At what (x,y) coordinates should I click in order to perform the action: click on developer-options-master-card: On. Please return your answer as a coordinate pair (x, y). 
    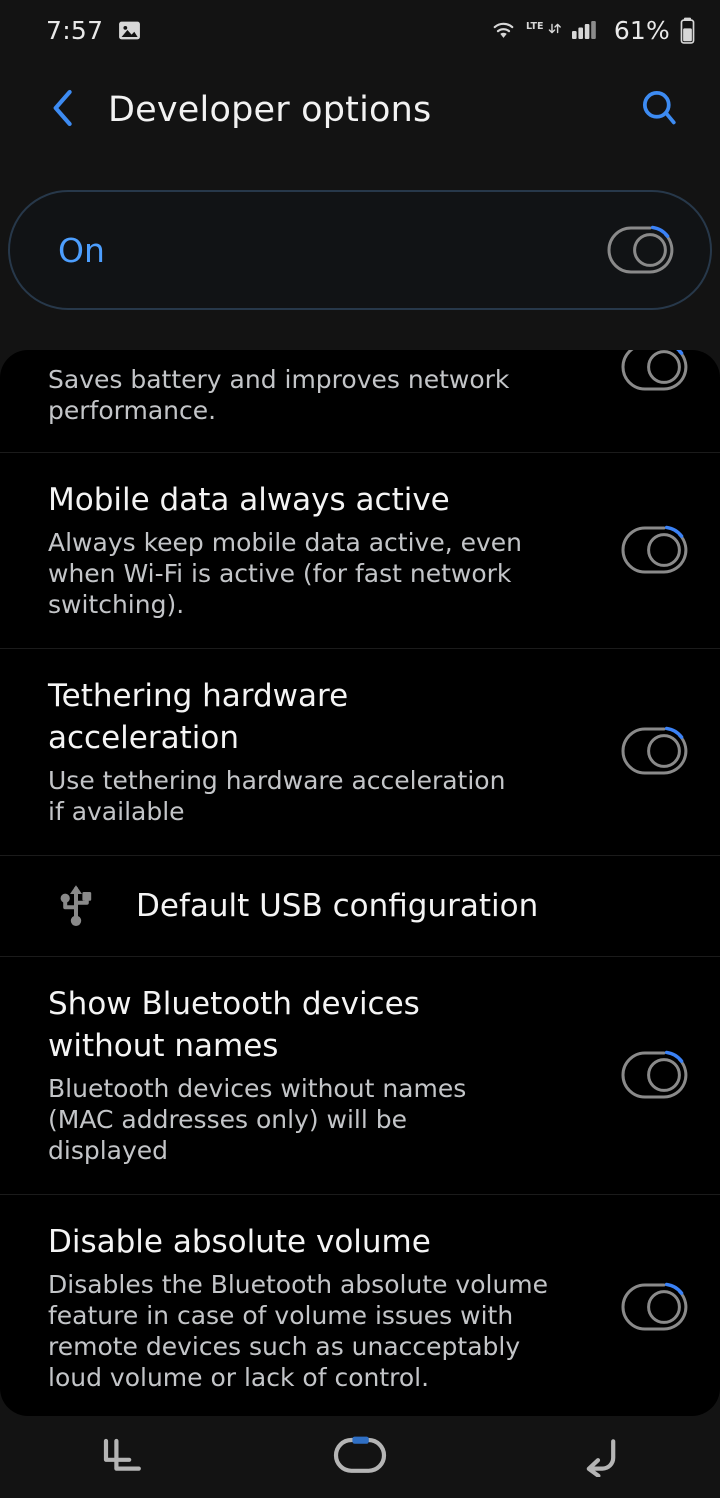
    Looking at the image, I should click on (360, 250).